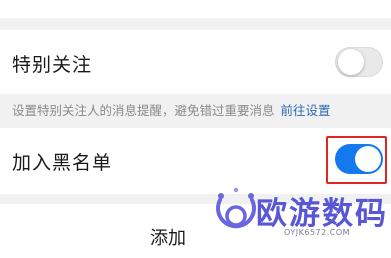 The width and height of the screenshot is (391, 258). What do you see at coordinates (306, 110) in the screenshot?
I see `go-settings-link: 前往设置` at bounding box center [306, 110].